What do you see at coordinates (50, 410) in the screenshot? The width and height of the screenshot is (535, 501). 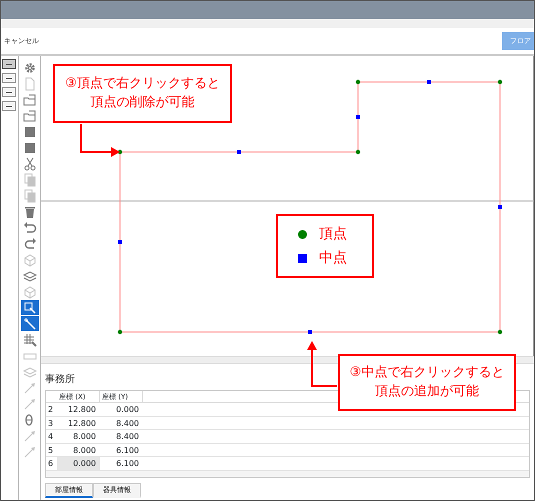 I see `row-number: 2` at bounding box center [50, 410].